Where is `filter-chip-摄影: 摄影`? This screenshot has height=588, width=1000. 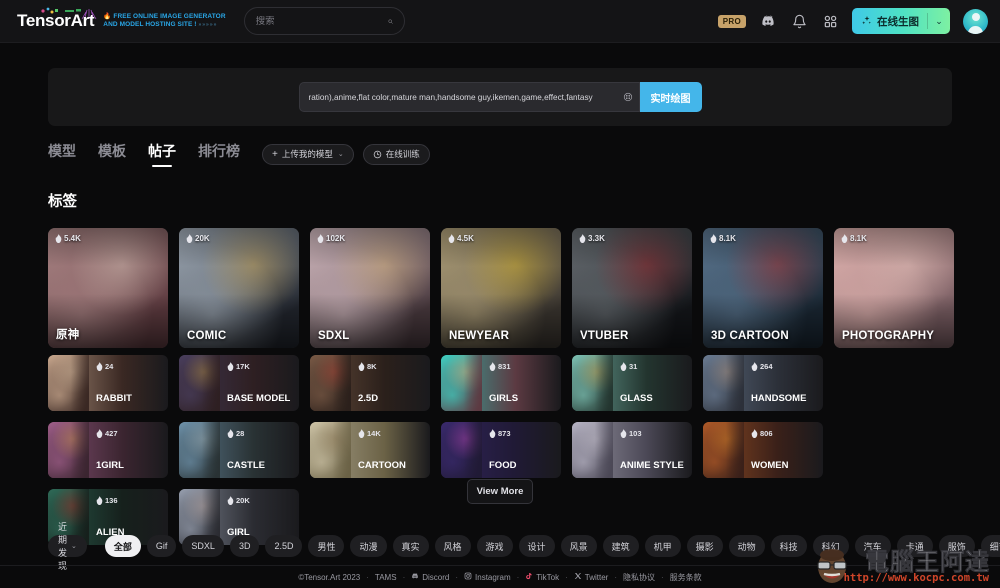
filter-chip-摄影: 摄影 is located at coordinates (704, 546).